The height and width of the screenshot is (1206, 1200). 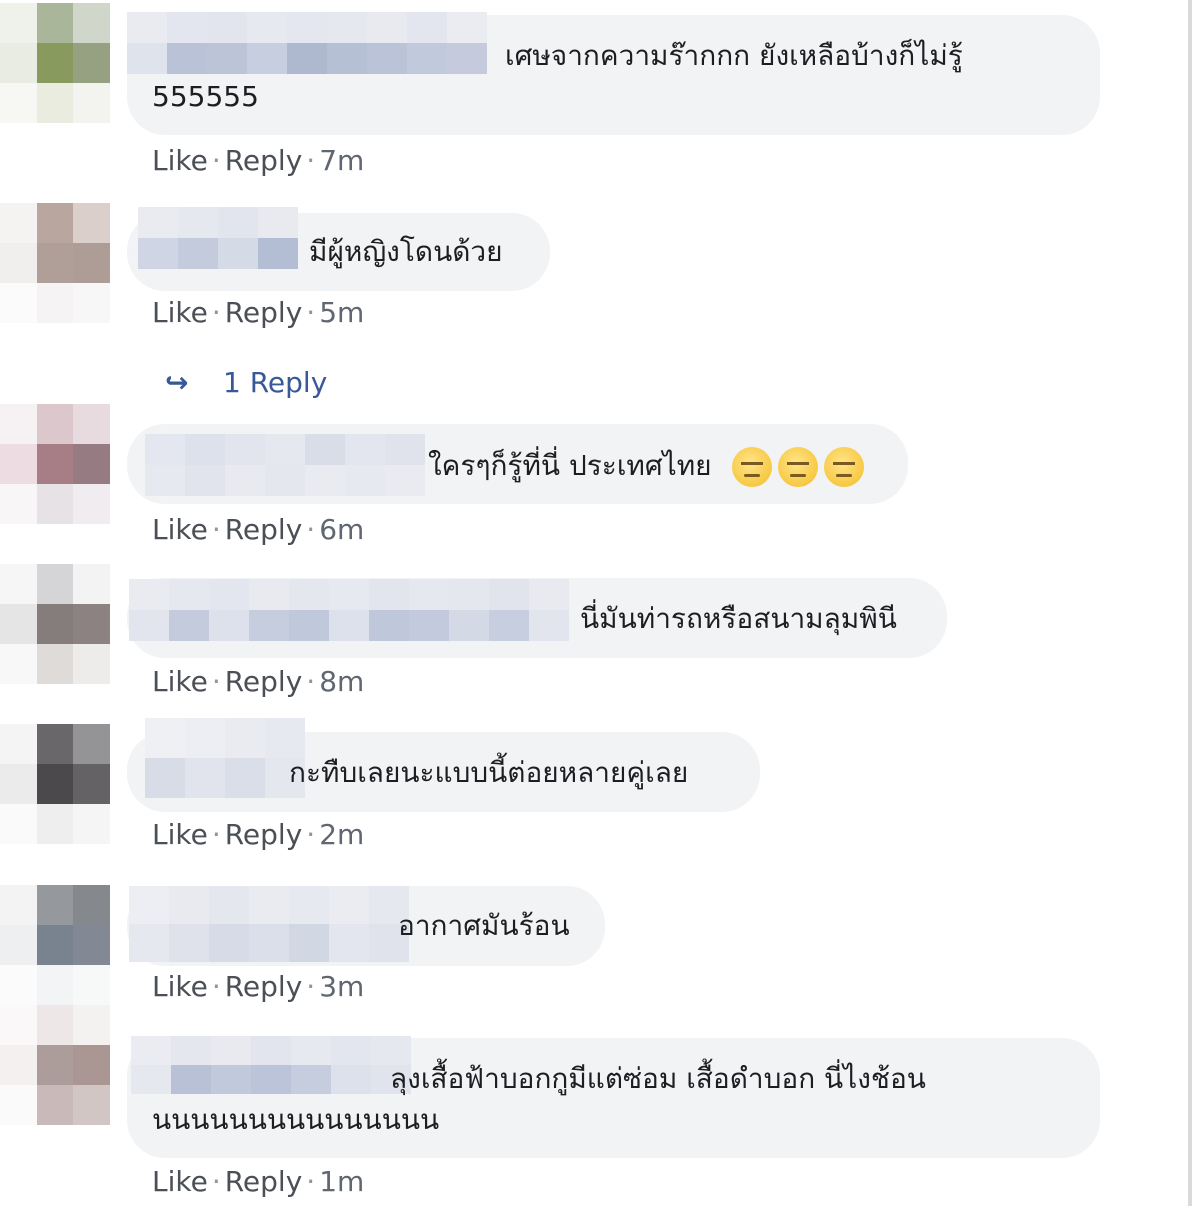 I want to click on reply-arrow-icon: ↪, so click(x=177, y=382).